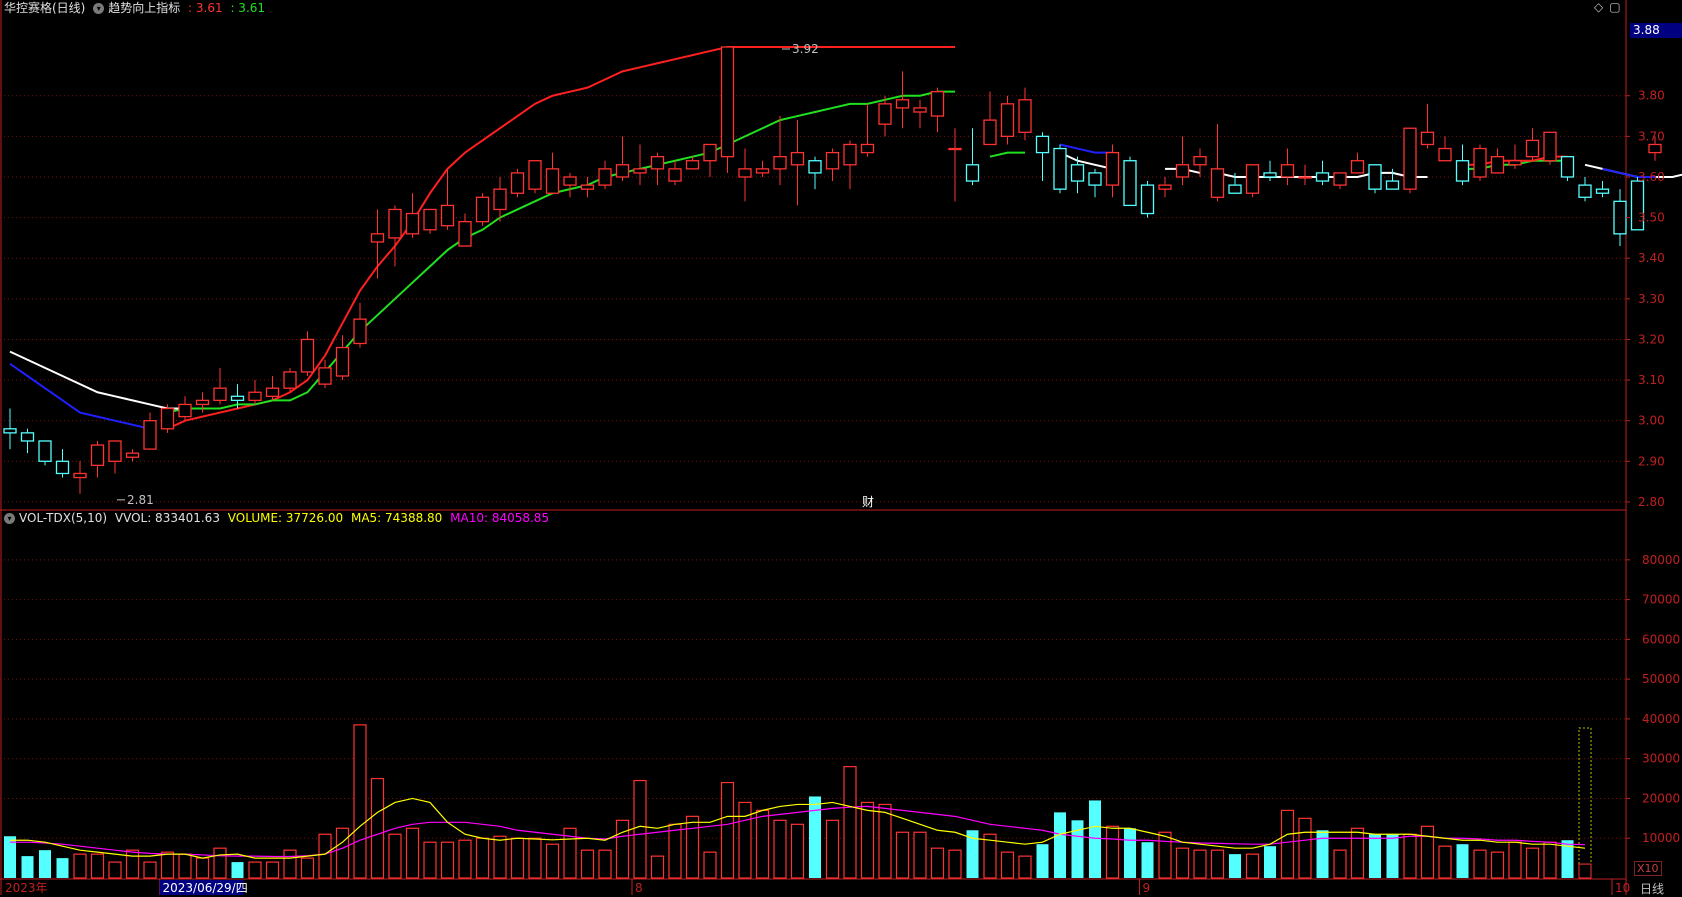 This screenshot has width=1682, height=897. What do you see at coordinates (1651, 421) in the screenshot?
I see `price-tick-label: 3.00` at bounding box center [1651, 421].